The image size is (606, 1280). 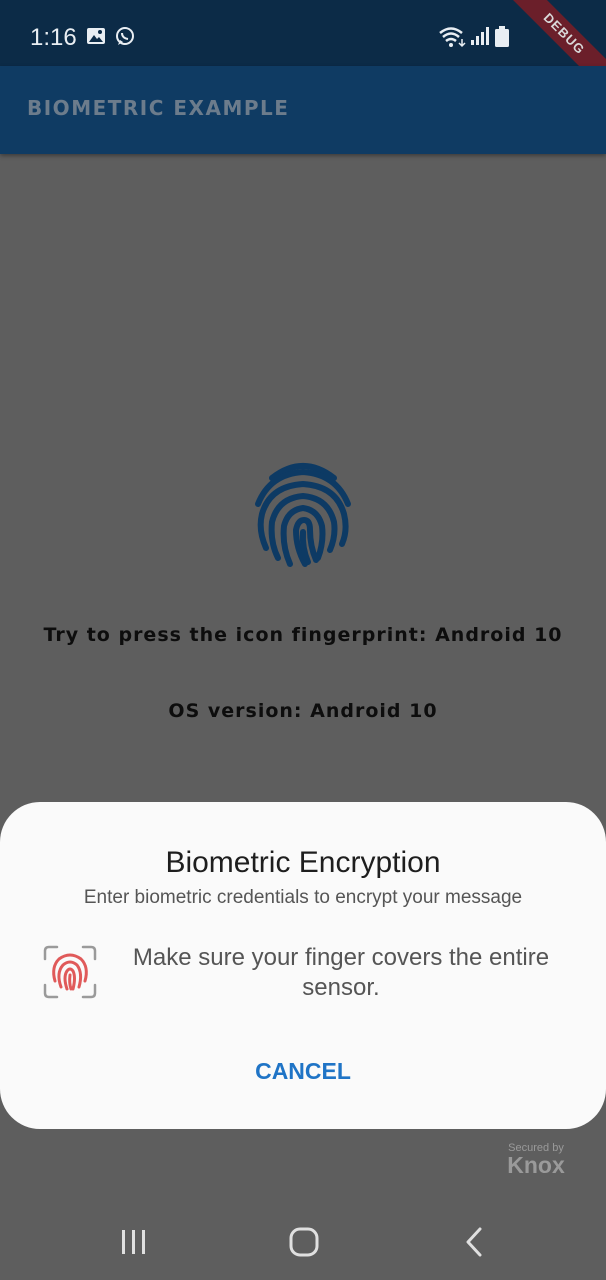 What do you see at coordinates (134, 1242) in the screenshot?
I see `recent-apps-icon` at bounding box center [134, 1242].